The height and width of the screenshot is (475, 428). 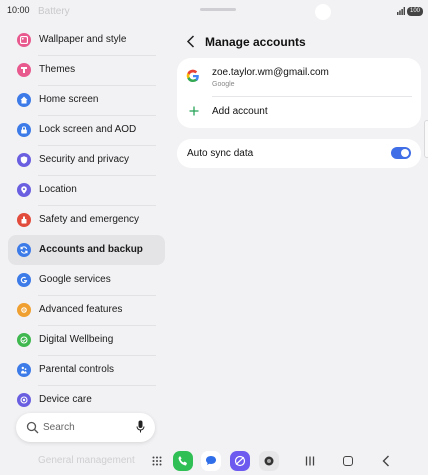 I want to click on settings-item-label: Wallpaper and style, so click(x=83, y=39).